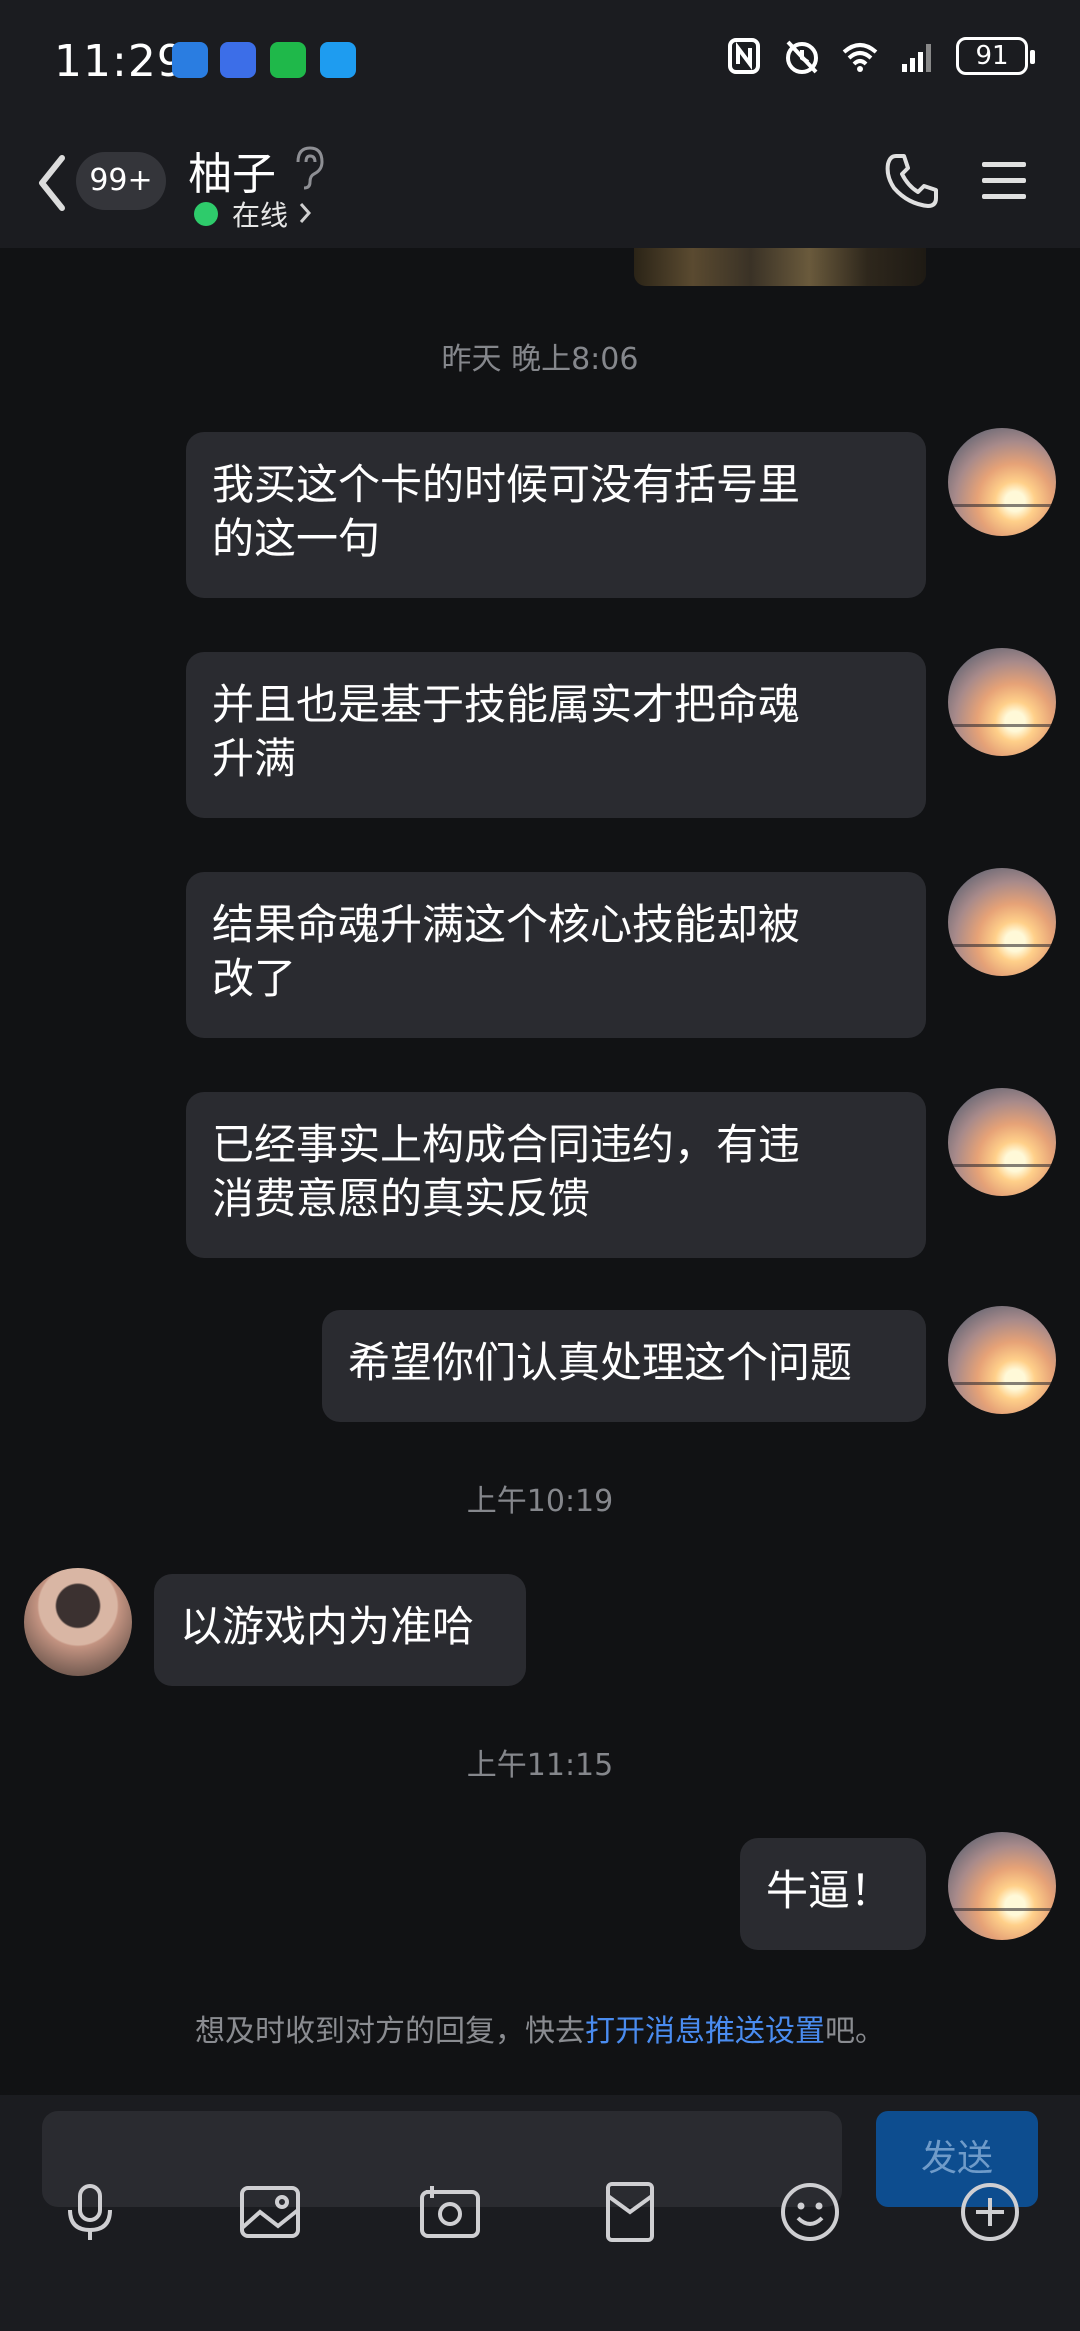  What do you see at coordinates (338, 60) in the screenshot?
I see `message-icon` at bounding box center [338, 60].